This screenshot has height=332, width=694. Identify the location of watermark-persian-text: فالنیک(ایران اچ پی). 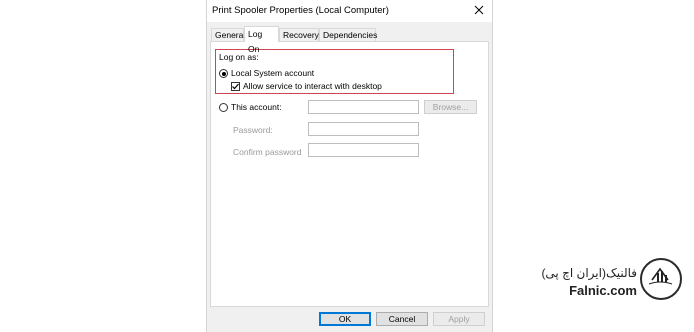
(589, 273).